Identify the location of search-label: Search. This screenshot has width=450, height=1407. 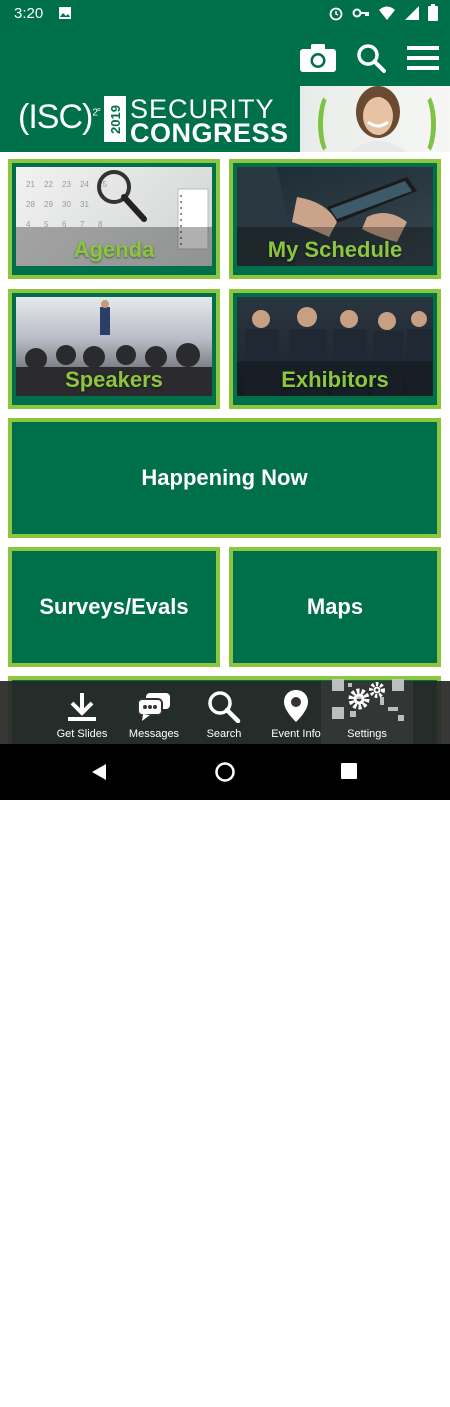
(224, 734).